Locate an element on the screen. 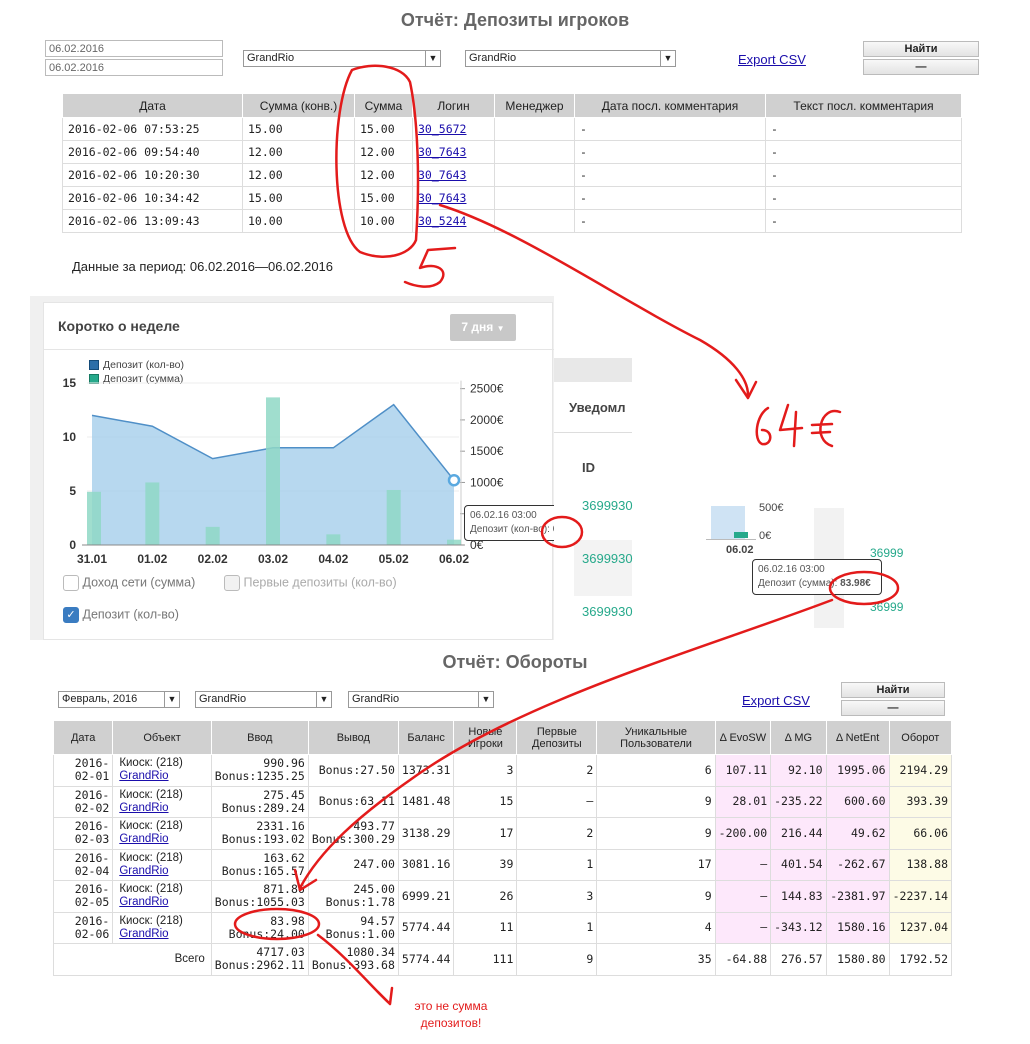  cell-sum: 10.00 is located at coordinates (383, 221).